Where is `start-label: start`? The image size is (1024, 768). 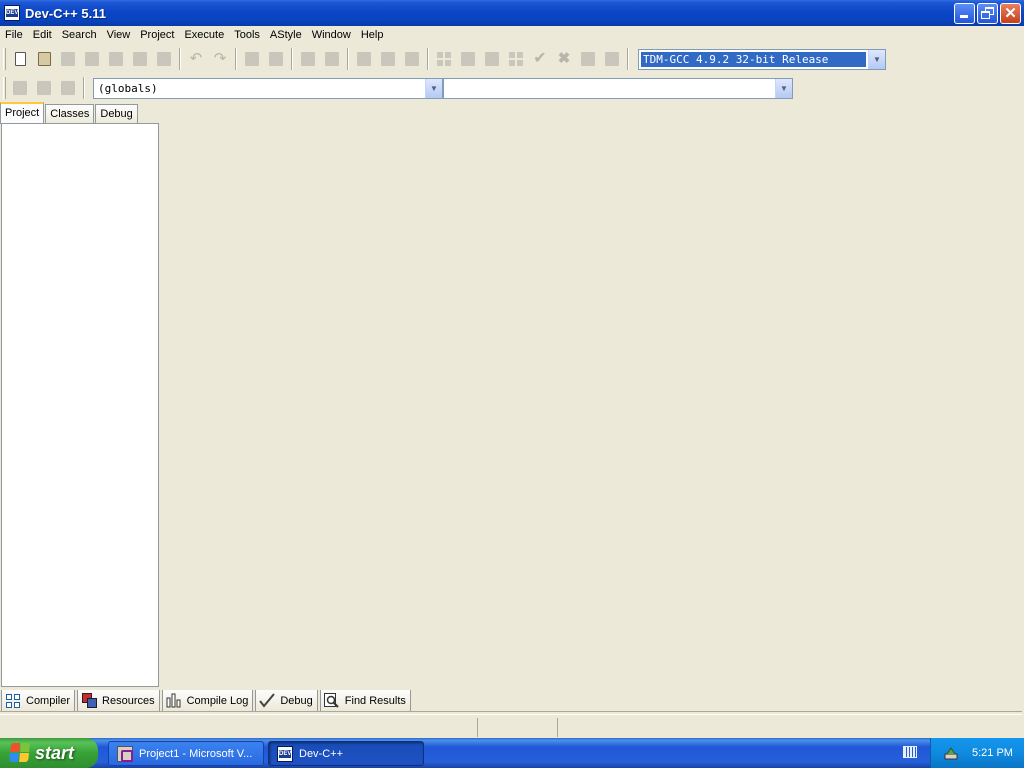
start-label: start is located at coordinates (55, 752).